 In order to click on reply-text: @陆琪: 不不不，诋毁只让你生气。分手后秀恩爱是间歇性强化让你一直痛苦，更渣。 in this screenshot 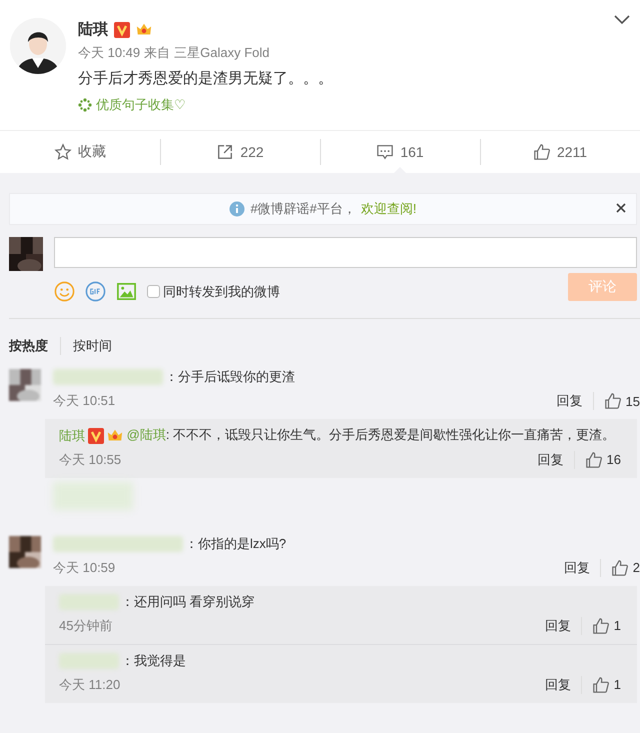, I will do `click(371, 434)`.